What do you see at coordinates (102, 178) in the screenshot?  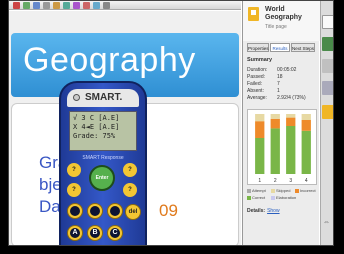 I see `enter-button: Enter` at bounding box center [102, 178].